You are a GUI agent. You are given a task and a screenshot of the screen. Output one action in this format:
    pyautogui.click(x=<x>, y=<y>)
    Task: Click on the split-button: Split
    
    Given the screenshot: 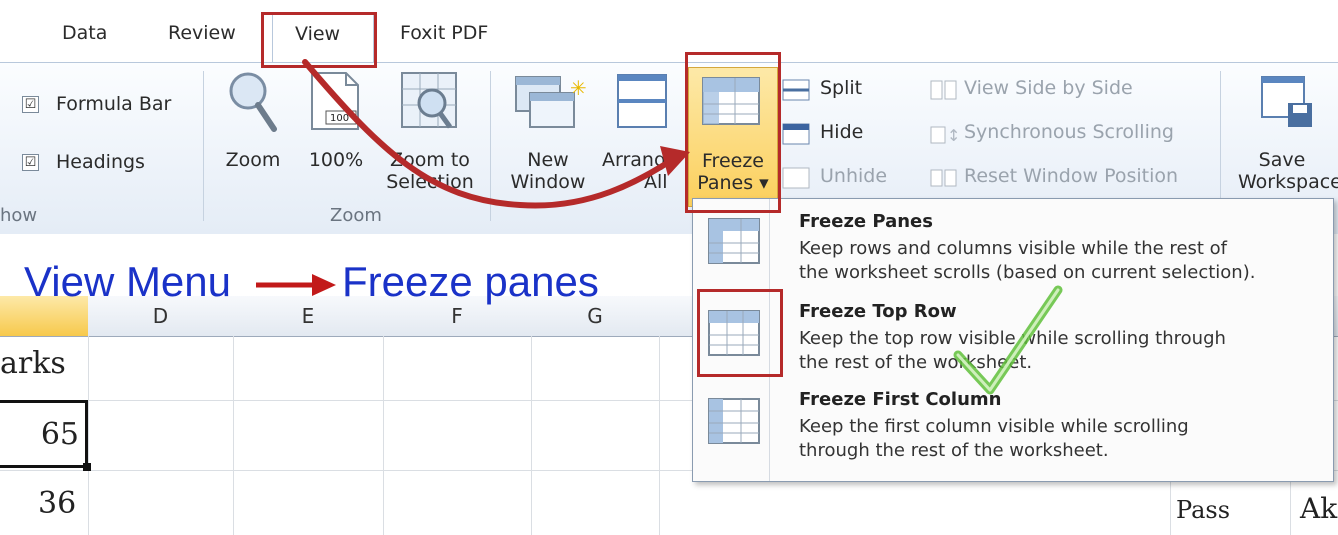 What is the action you would take?
    pyautogui.click(x=842, y=92)
    